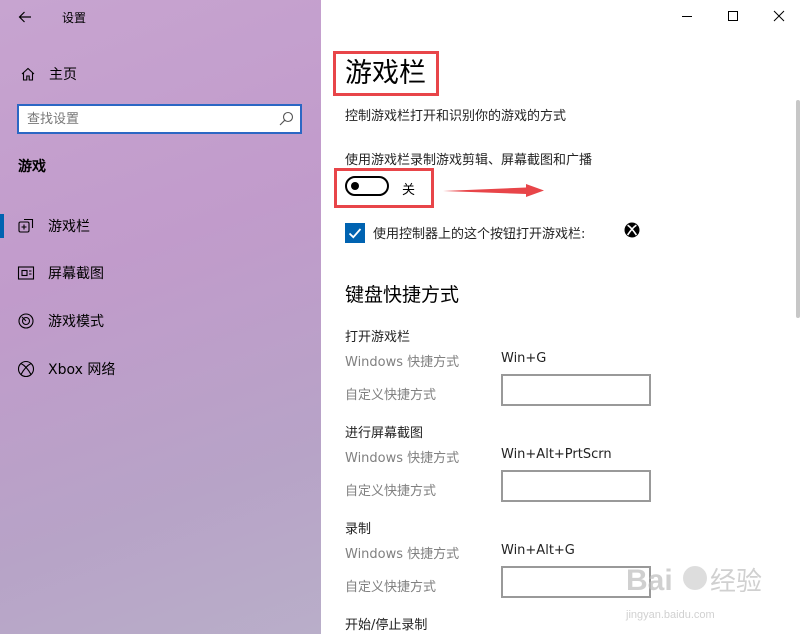 The width and height of the screenshot is (802, 634). I want to click on checkmark-icon, so click(355, 233).